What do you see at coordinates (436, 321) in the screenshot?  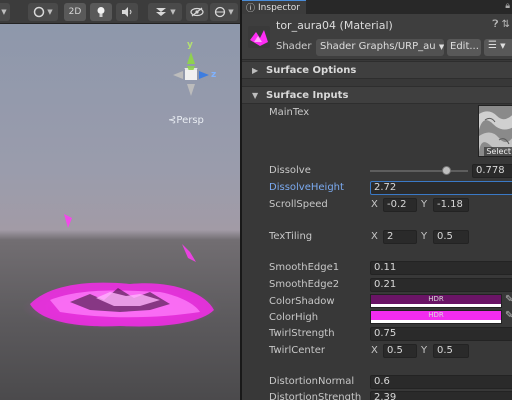 I see `colorhigh-alpha-bar` at bounding box center [436, 321].